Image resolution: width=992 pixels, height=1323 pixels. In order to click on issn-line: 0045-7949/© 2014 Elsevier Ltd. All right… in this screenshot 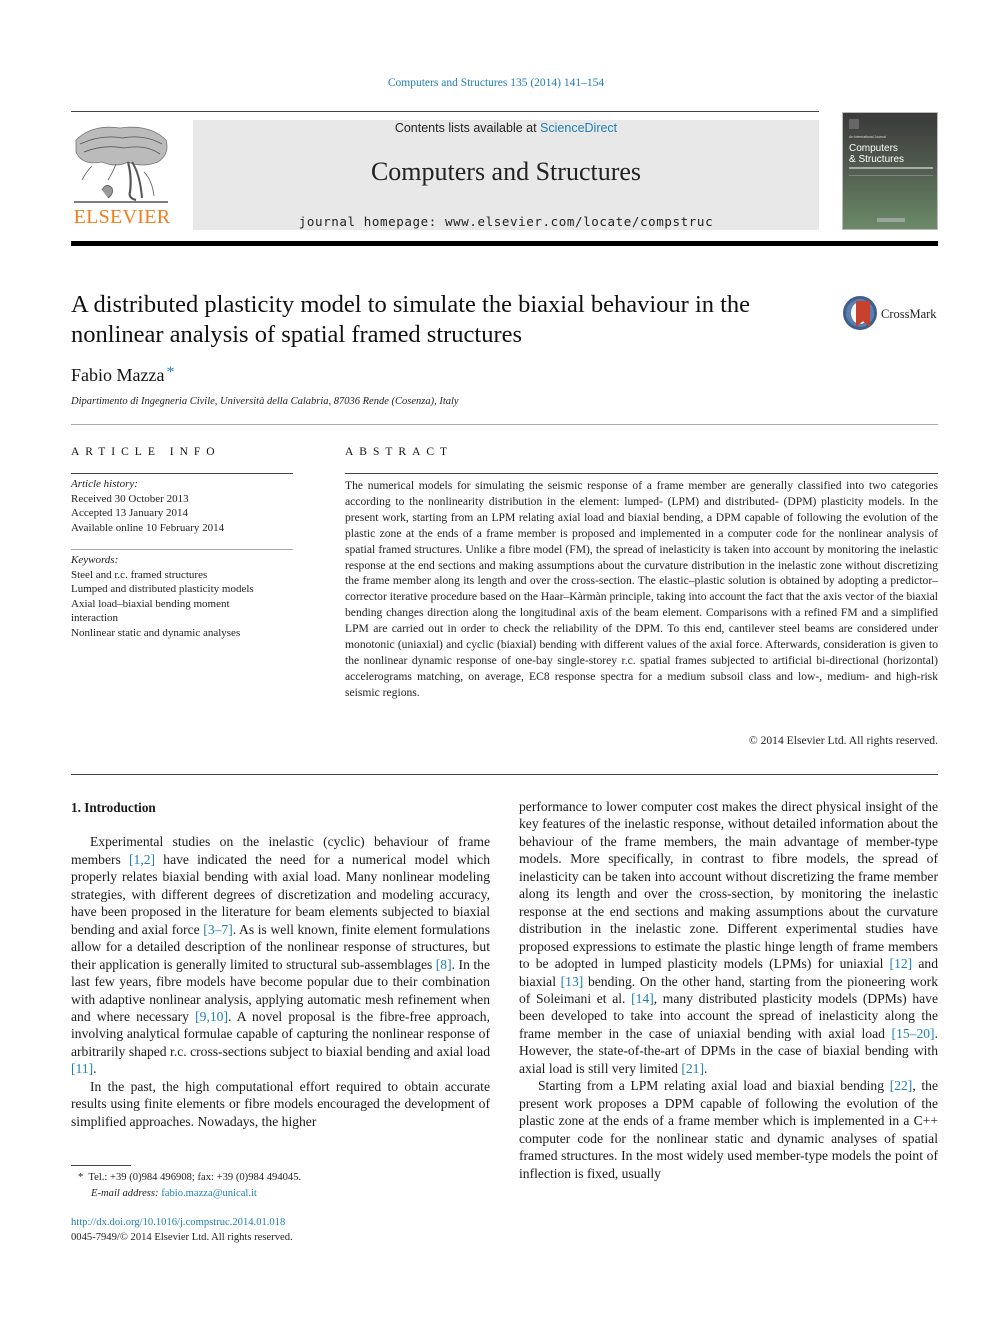, I will do `click(182, 1237)`.